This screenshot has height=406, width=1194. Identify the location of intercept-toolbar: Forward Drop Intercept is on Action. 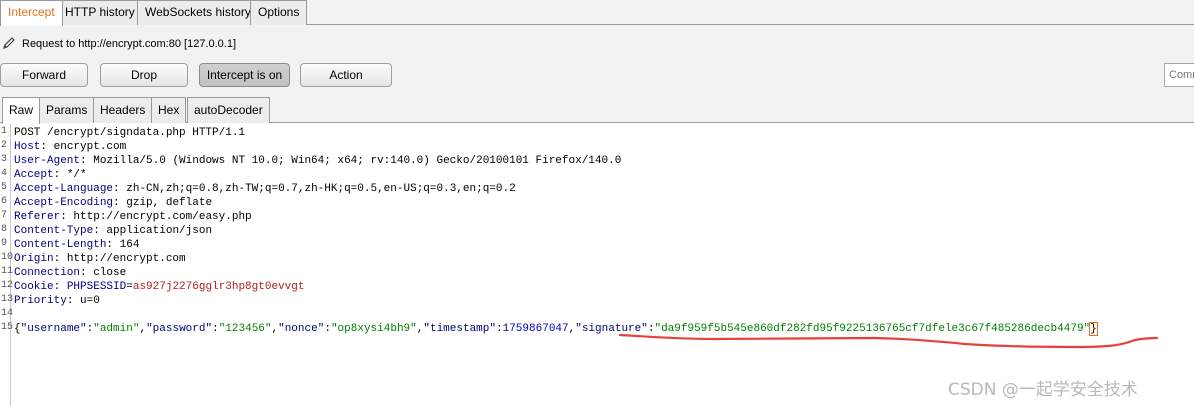
(597, 76).